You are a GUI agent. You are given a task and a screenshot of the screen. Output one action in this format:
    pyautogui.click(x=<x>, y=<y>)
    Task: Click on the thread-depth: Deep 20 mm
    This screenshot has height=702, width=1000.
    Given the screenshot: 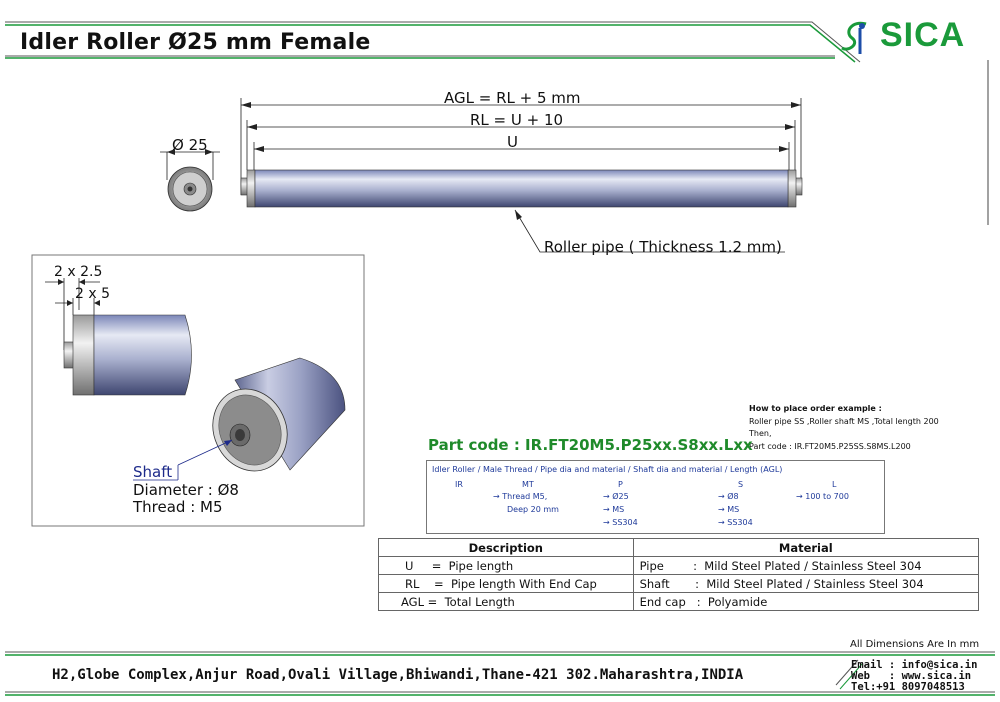 What is the action you would take?
    pyautogui.click(x=533, y=509)
    